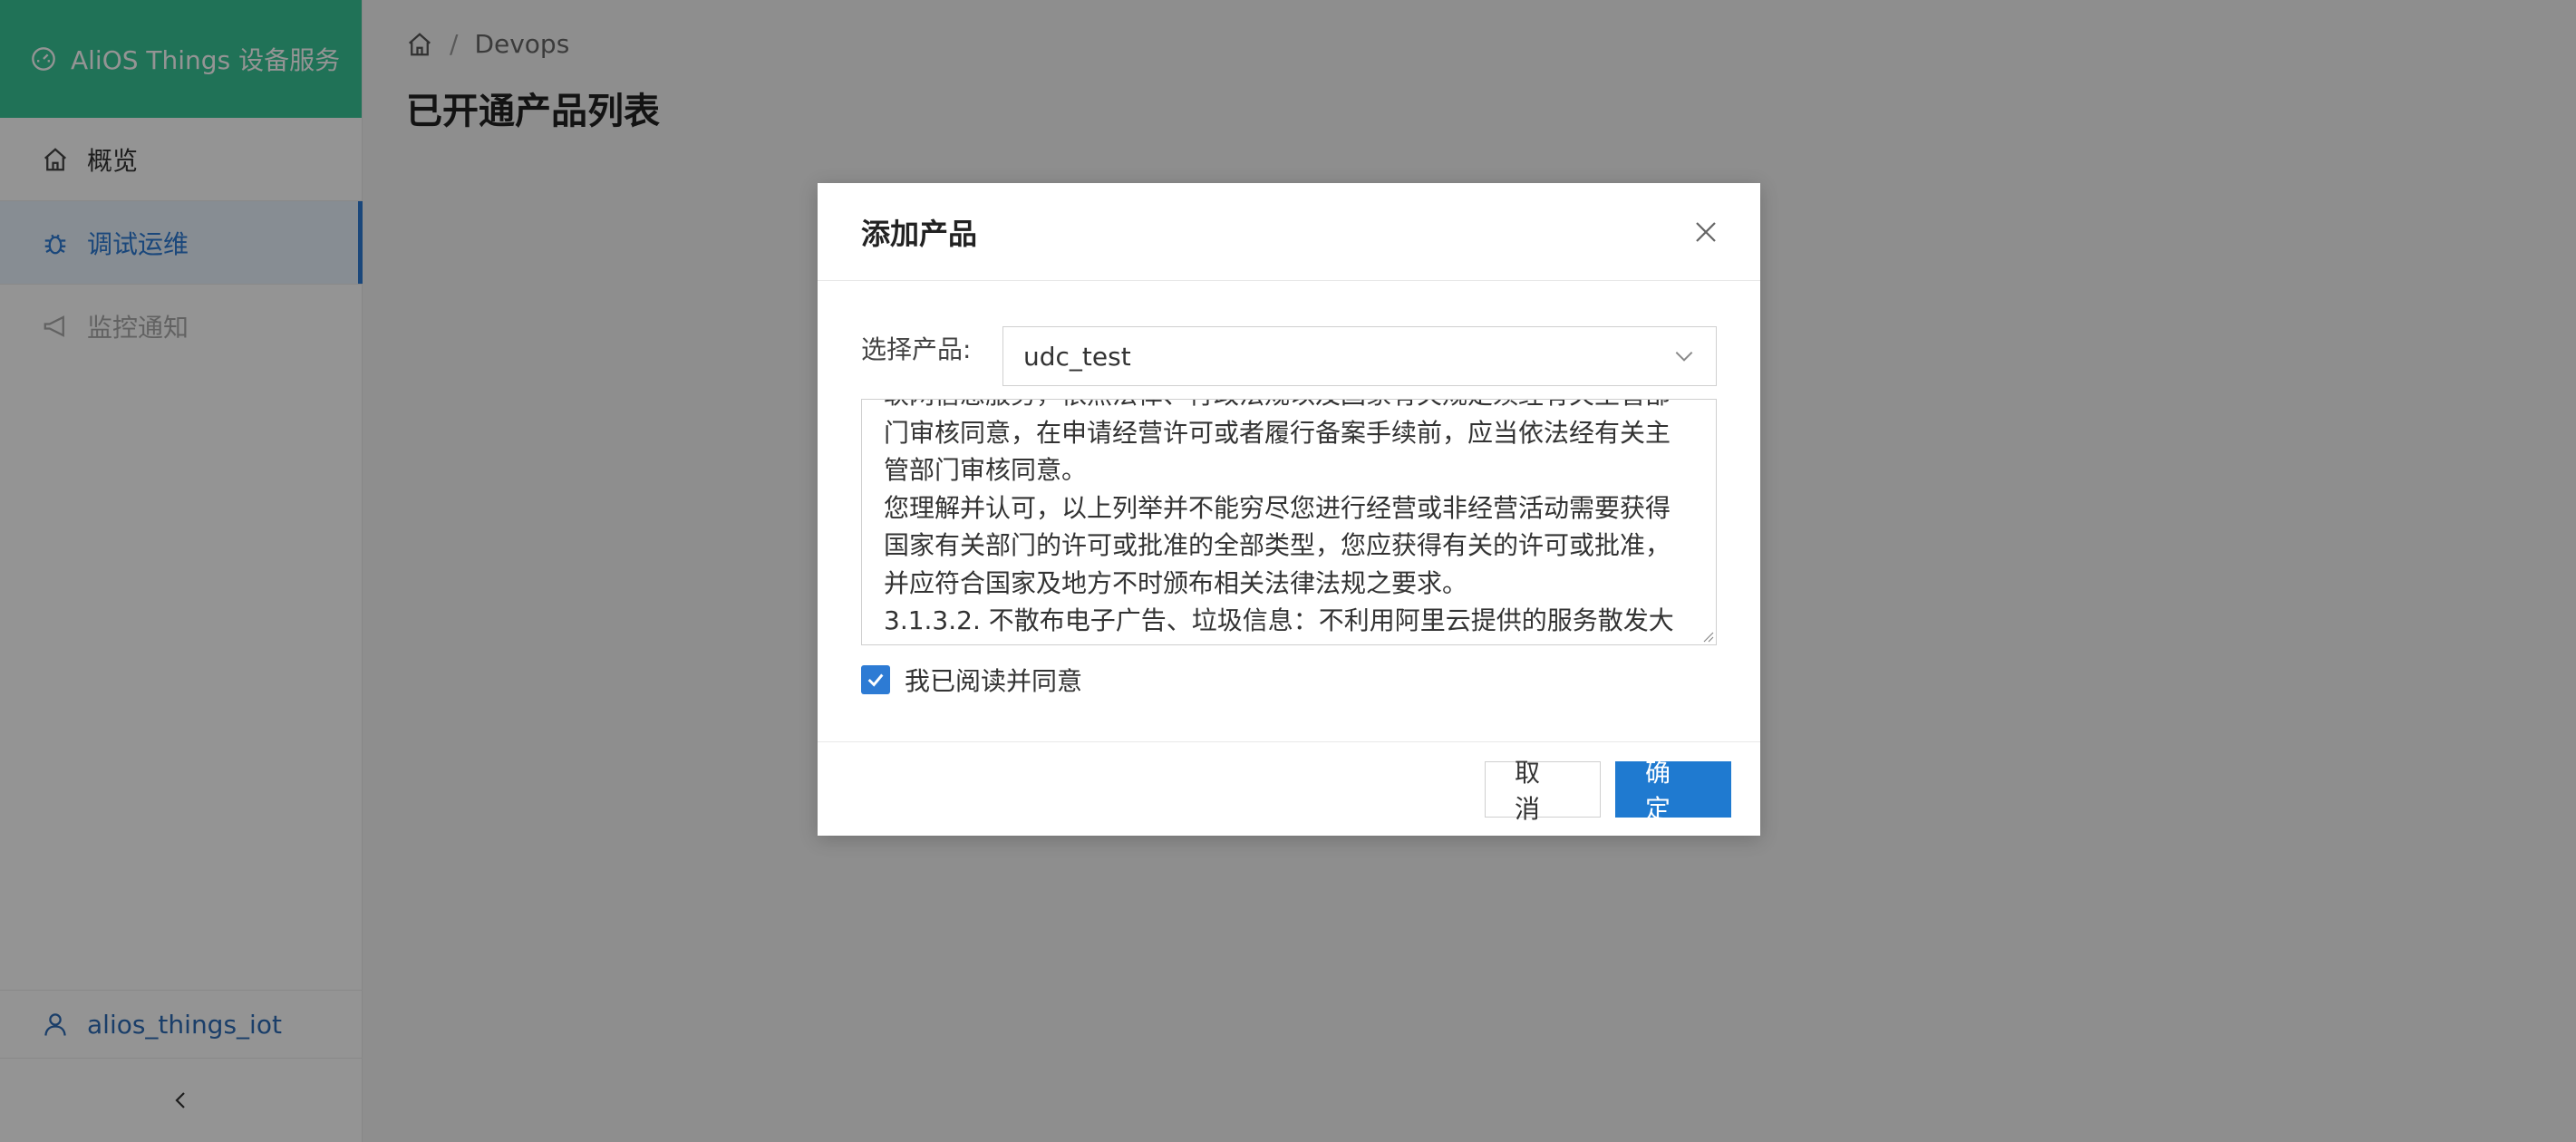 This screenshot has height=1142, width=2576. What do you see at coordinates (1279, 624) in the screenshot?
I see `terms-paragraph: 3.1.3.2. 不散布电子广告、垃圾信息：不利用阿里云提供的服务散发大量` at bounding box center [1279, 624].